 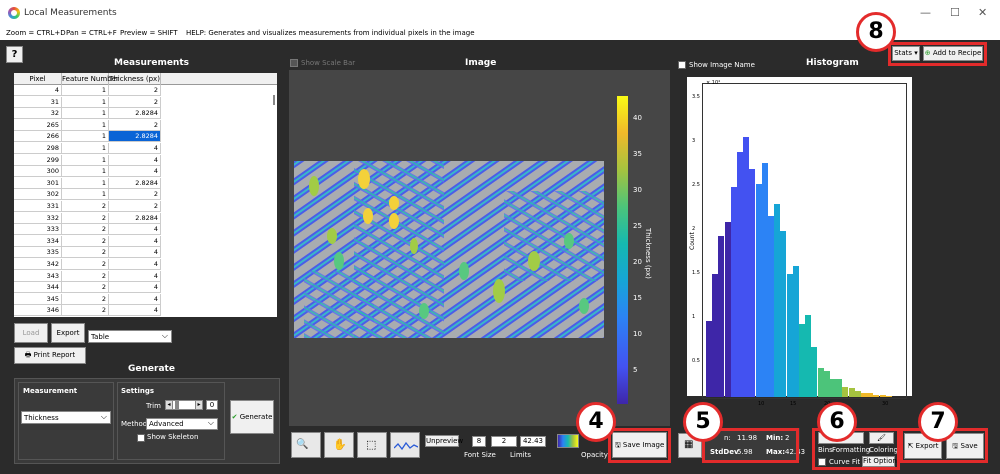 What do you see at coordinates (38, 125) in the screenshot?
I see `cell-pixel: 265` at bounding box center [38, 125].